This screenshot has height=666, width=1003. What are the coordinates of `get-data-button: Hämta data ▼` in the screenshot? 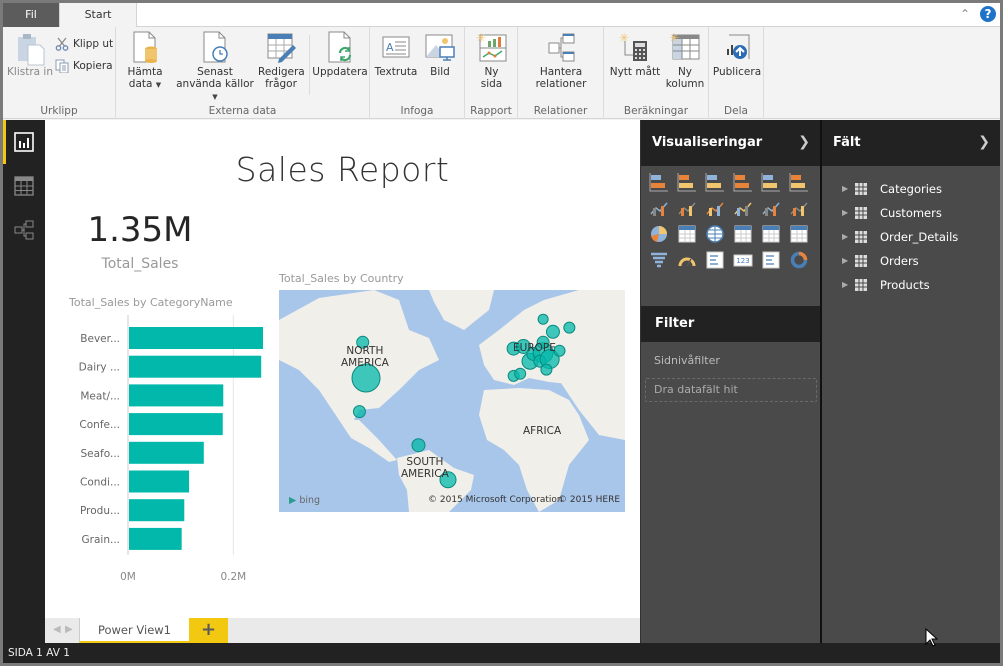 It's located at (145, 61).